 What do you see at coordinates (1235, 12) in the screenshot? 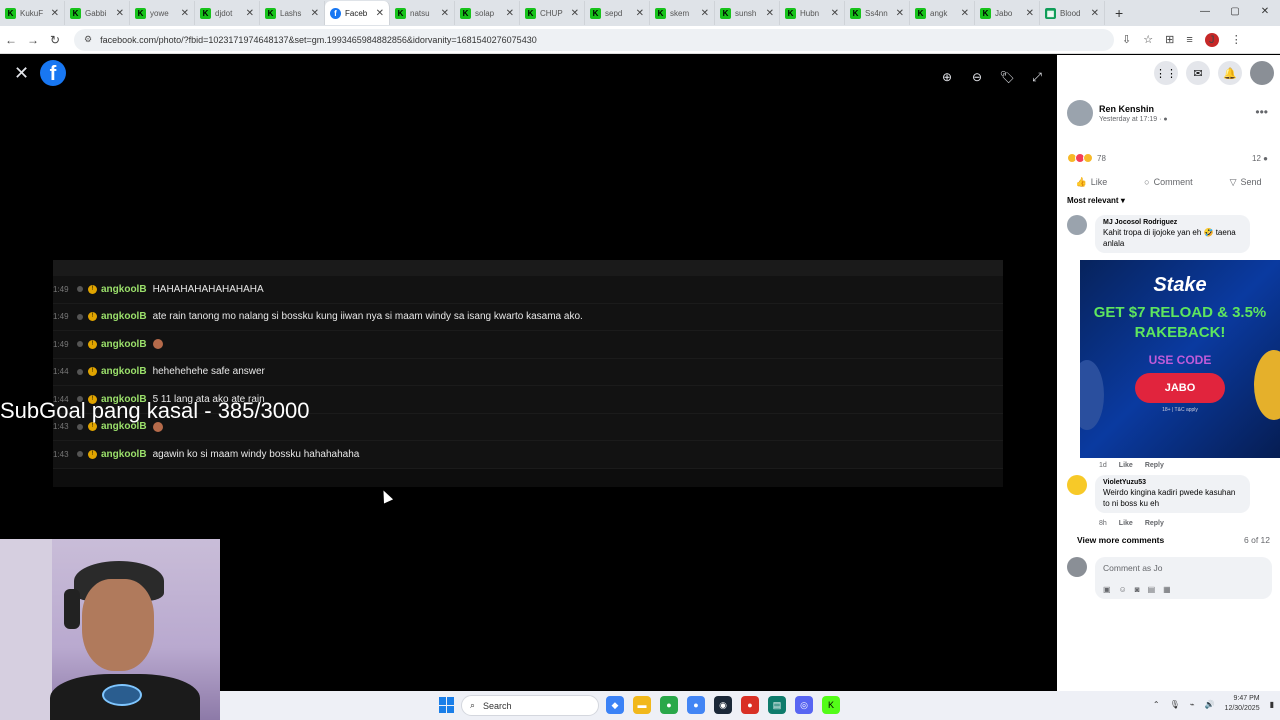
I see `maximize-icon: ▢` at bounding box center [1235, 12].